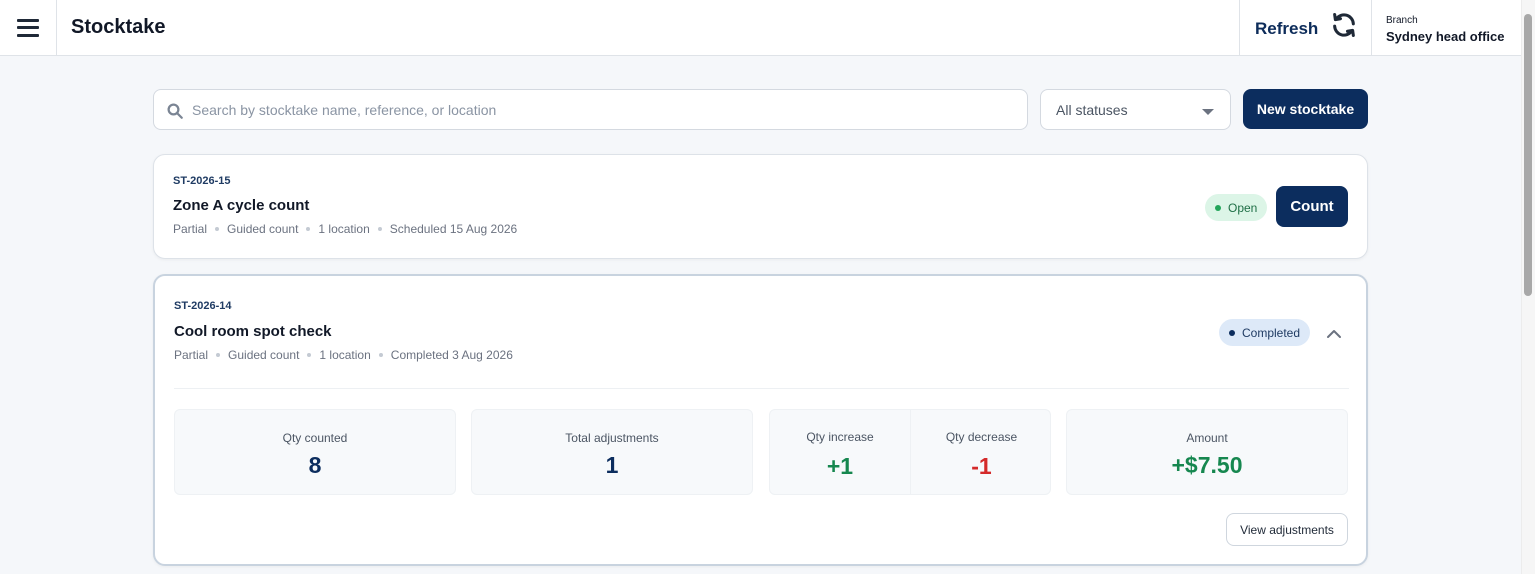 The height and width of the screenshot is (574, 1535). What do you see at coordinates (202, 181) in the screenshot?
I see `stocktake-reference: ST-2026-15` at bounding box center [202, 181].